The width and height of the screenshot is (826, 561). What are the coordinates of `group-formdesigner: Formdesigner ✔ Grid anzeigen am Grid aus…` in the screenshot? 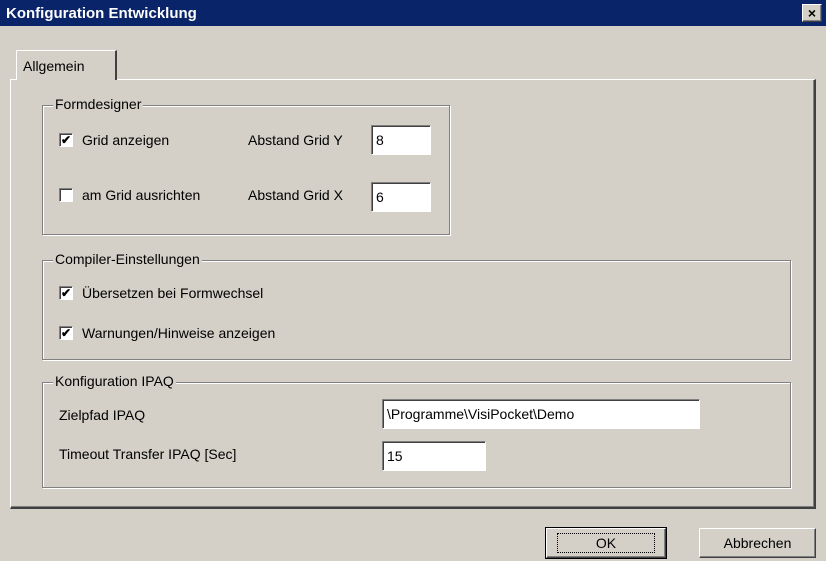 It's located at (246, 165).